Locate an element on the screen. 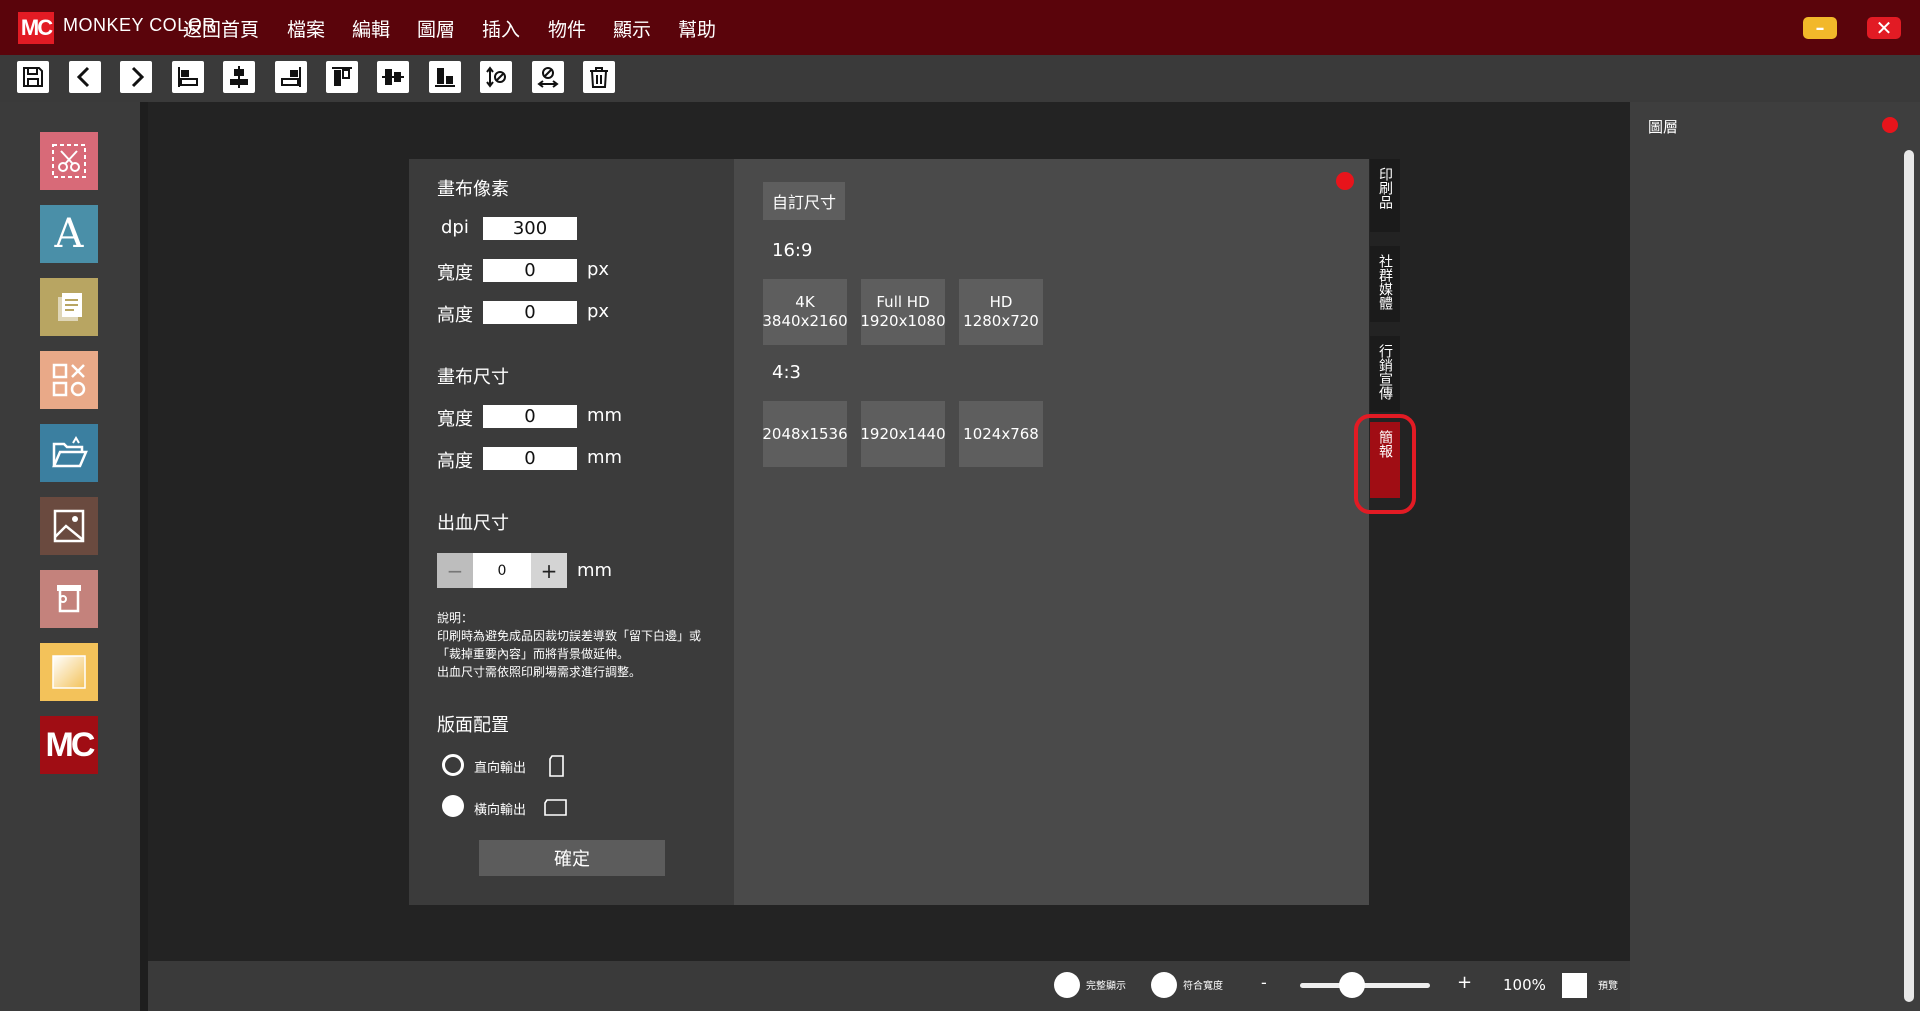 This screenshot has height=1011, width=1920. cutout-tool is located at coordinates (69, 161).